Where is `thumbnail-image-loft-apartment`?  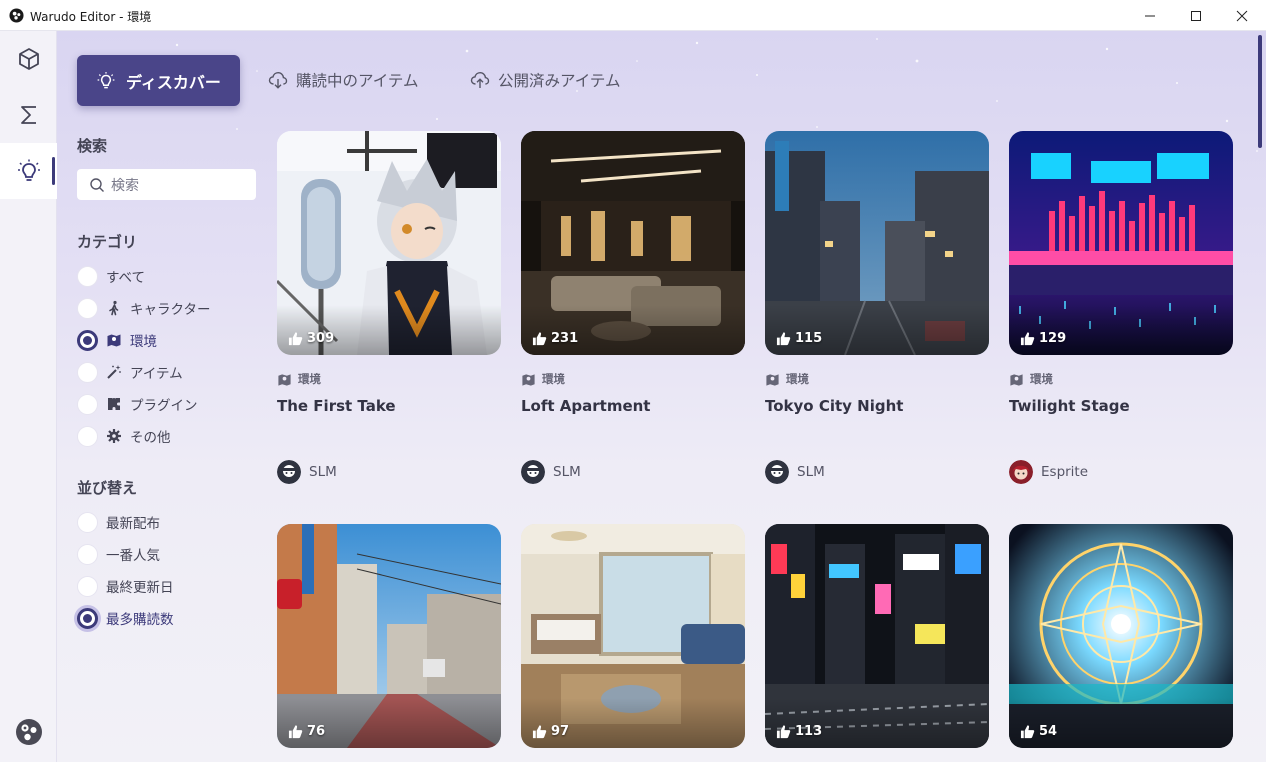 thumbnail-image-loft-apartment is located at coordinates (633, 243).